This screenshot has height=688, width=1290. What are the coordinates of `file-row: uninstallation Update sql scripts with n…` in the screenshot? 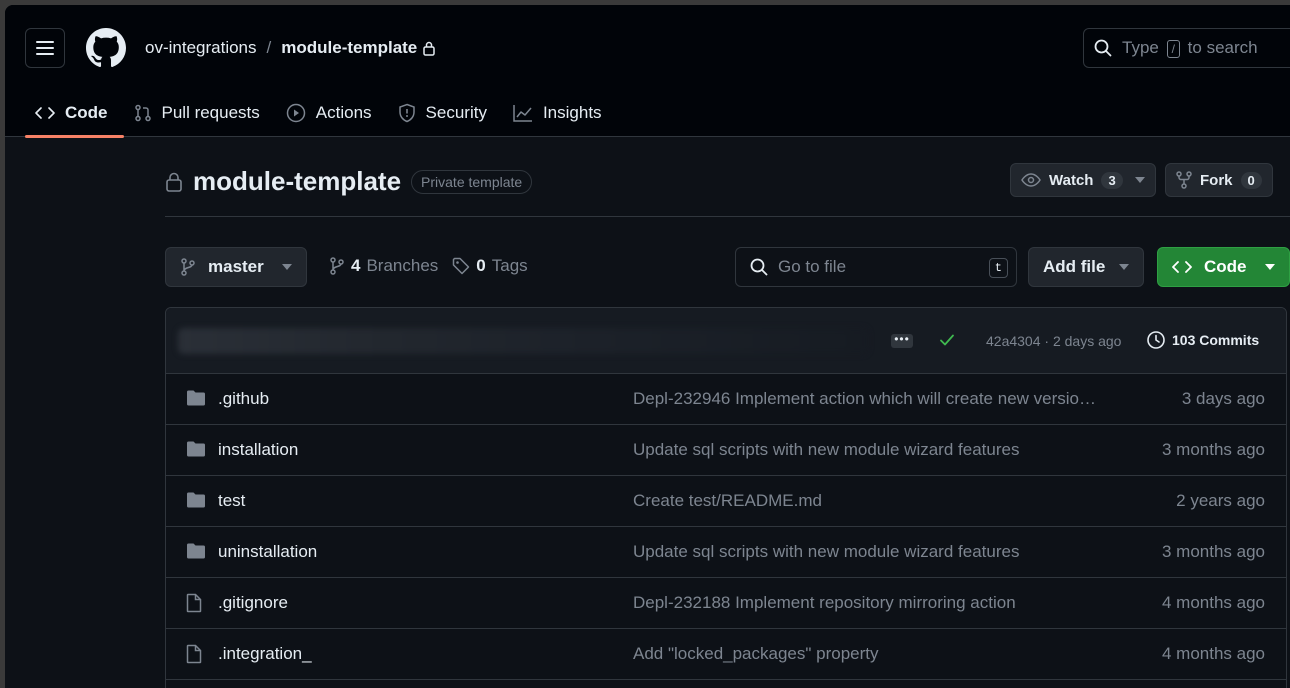 It's located at (726, 552).